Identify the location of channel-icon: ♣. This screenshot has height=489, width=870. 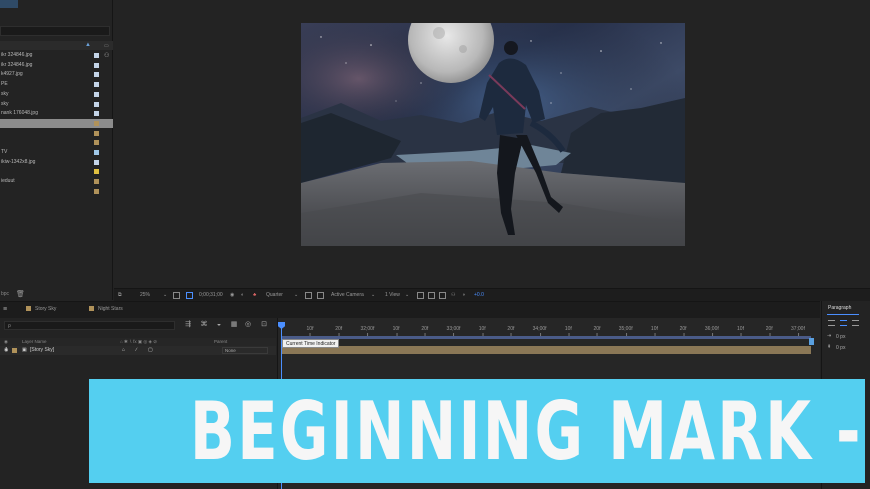
(254, 295).